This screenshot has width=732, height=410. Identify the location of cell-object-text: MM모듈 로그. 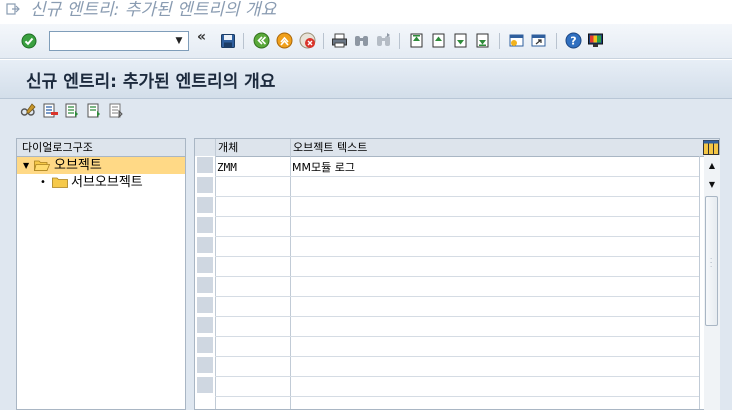
(323, 167).